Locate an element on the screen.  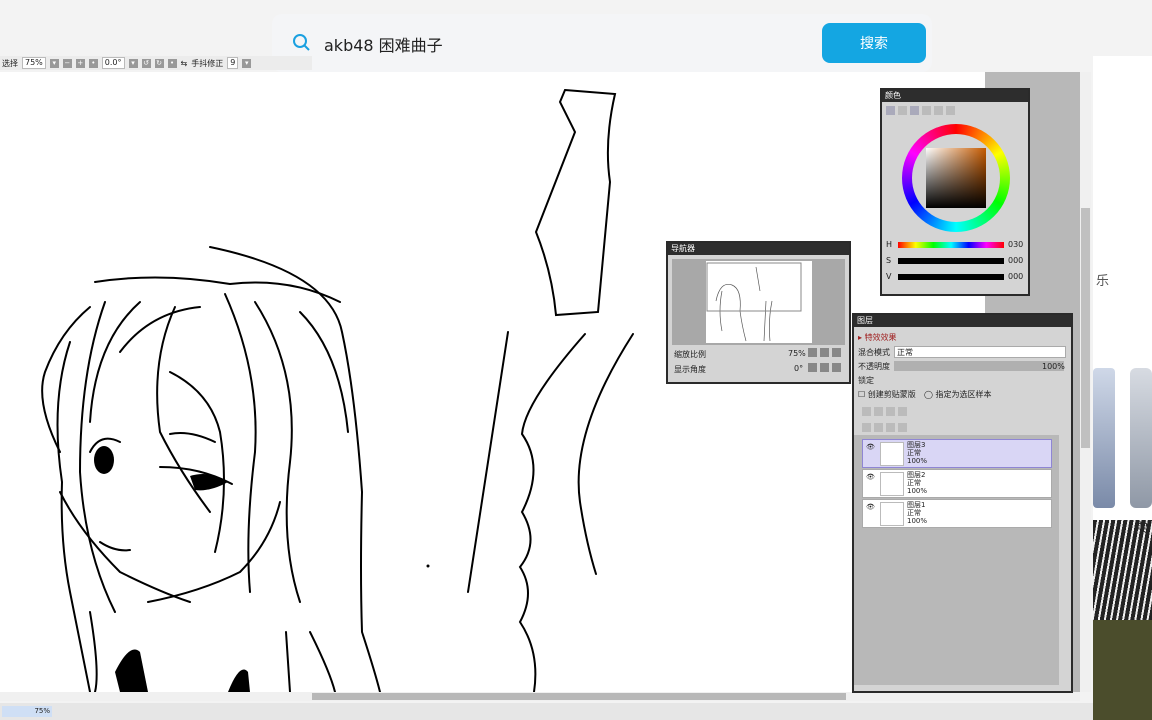
blend-mode-label: 混合模式 is located at coordinates (874, 352).